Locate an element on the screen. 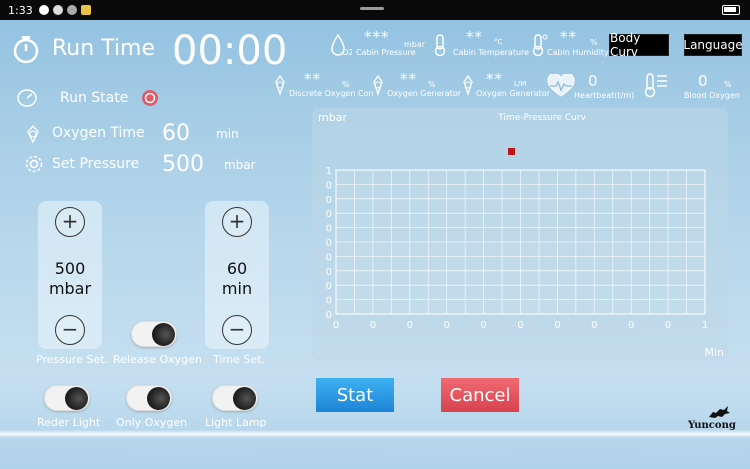 The width and height of the screenshot is (750, 469). pressure-set-panel: + 500 mbar − is located at coordinates (70, 275).